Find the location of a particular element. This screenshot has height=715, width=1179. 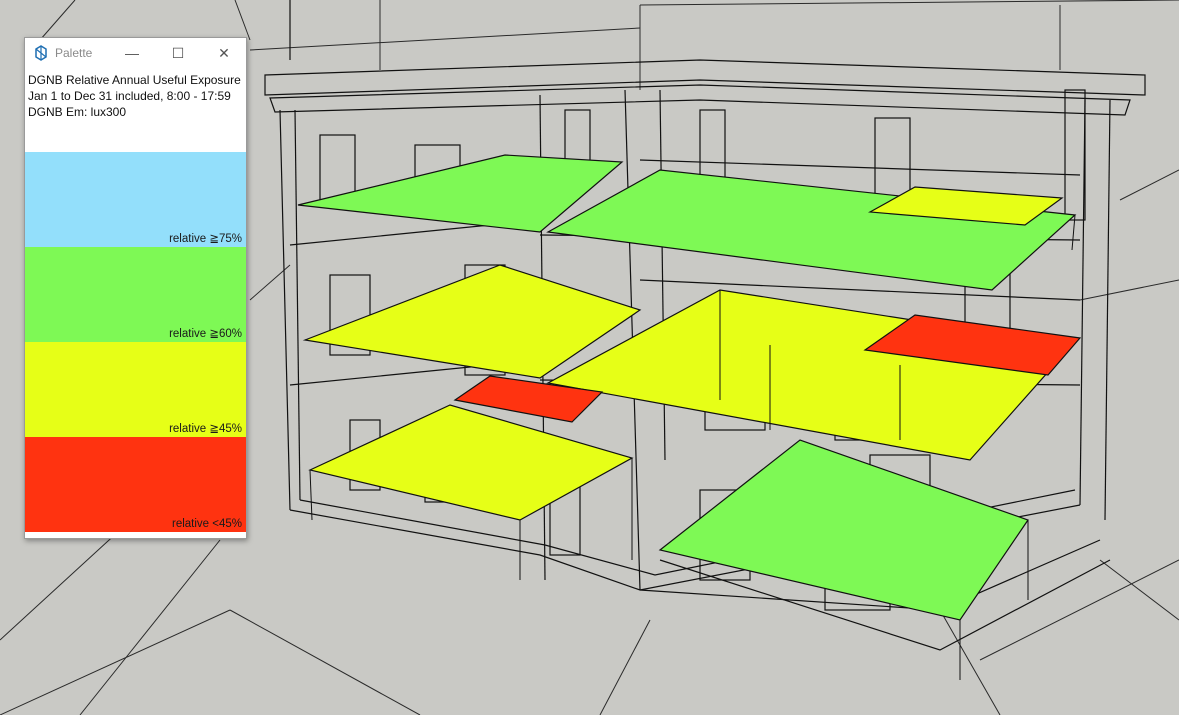

close-button: ✕ is located at coordinates (223, 53).